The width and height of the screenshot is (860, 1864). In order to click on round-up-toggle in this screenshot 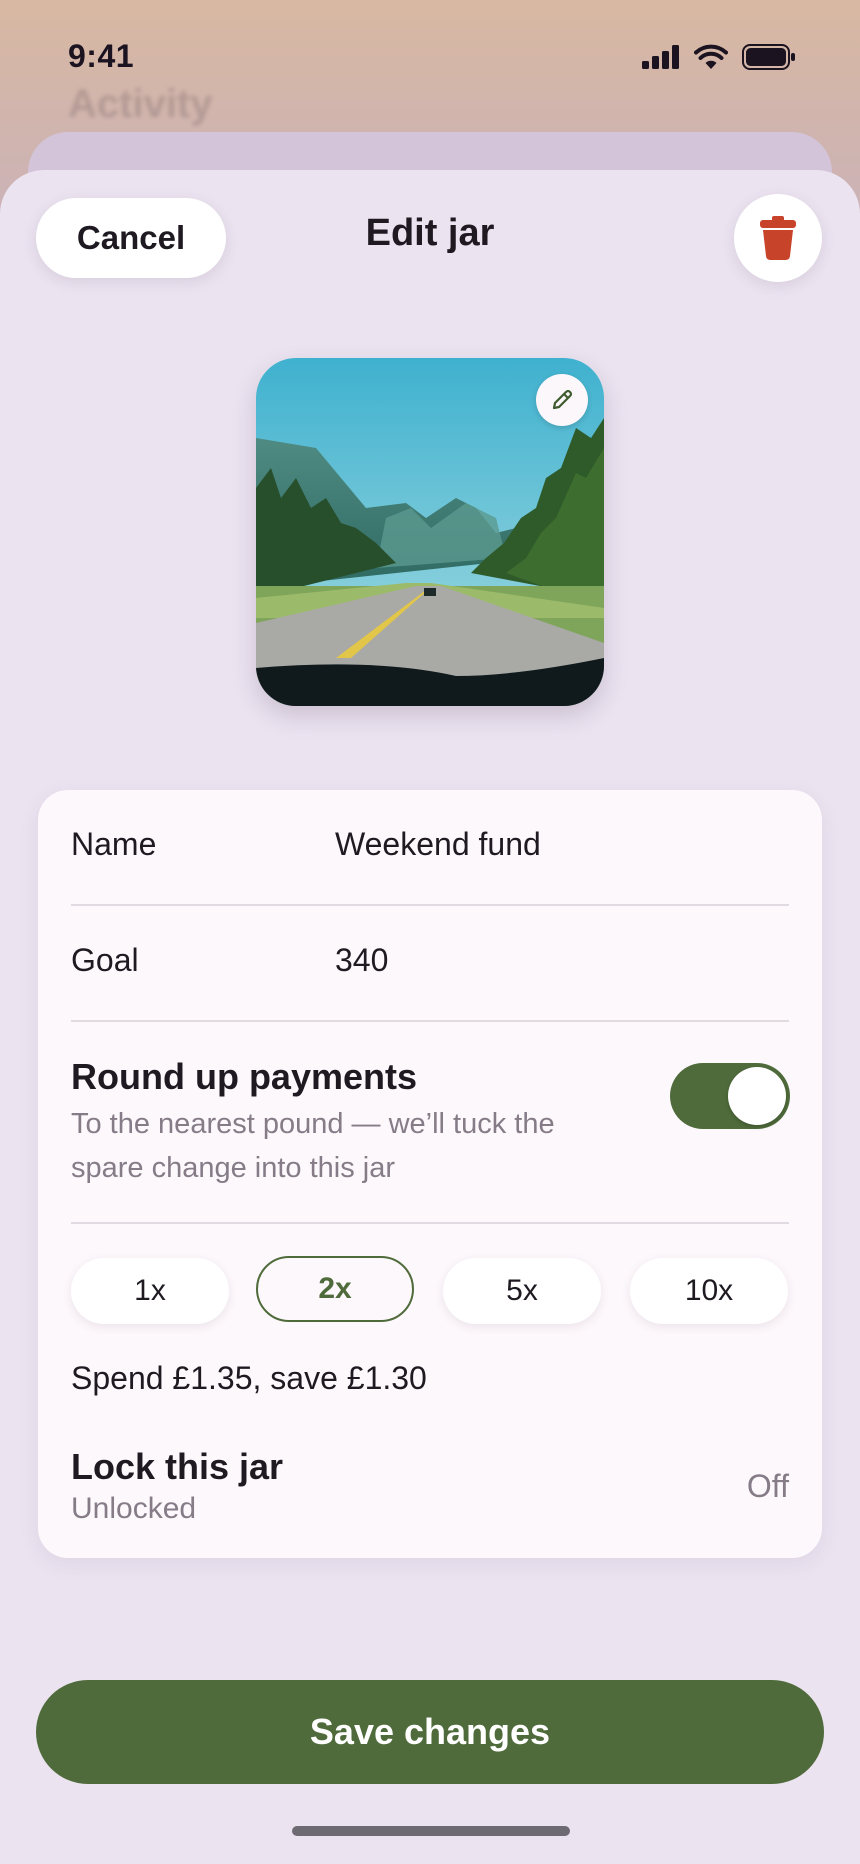, I will do `click(730, 1096)`.